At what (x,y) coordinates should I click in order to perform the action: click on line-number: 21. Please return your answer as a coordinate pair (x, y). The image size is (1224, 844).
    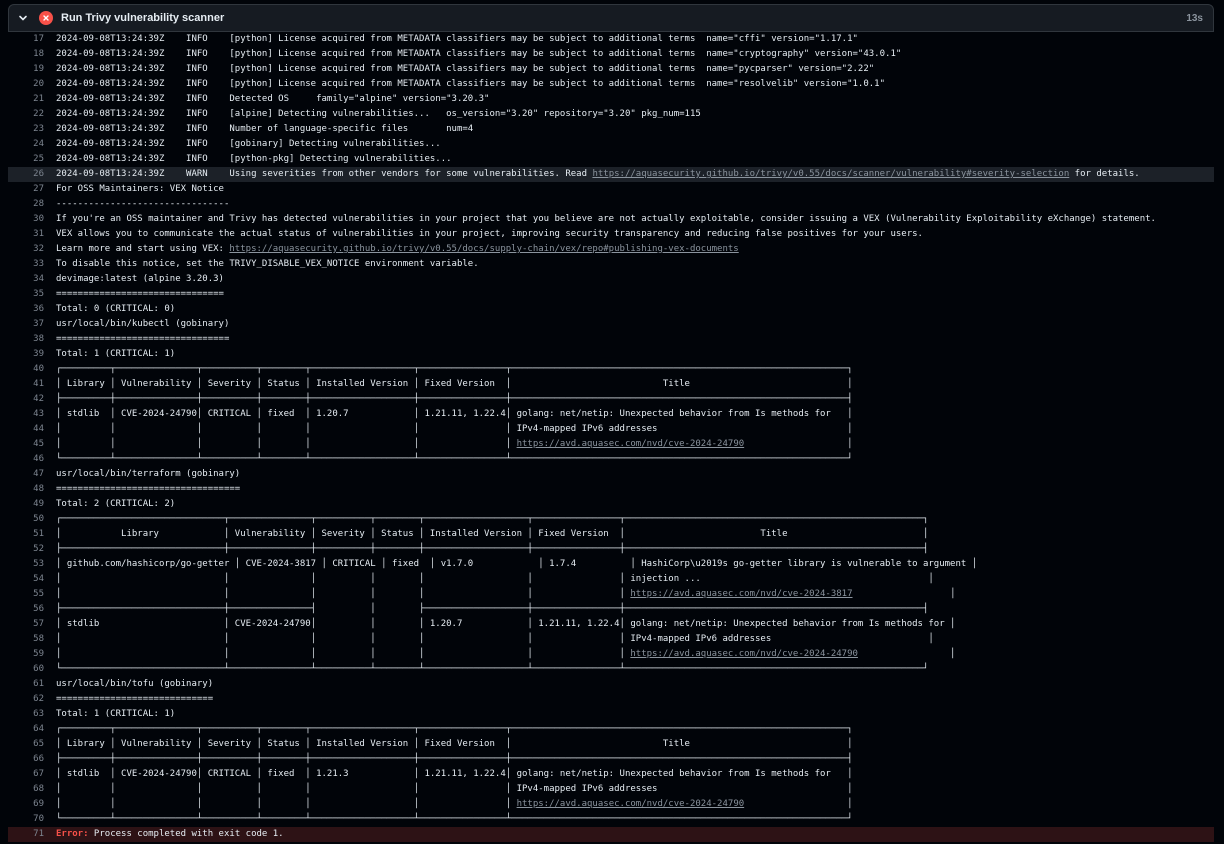
    Looking at the image, I should click on (26, 99).